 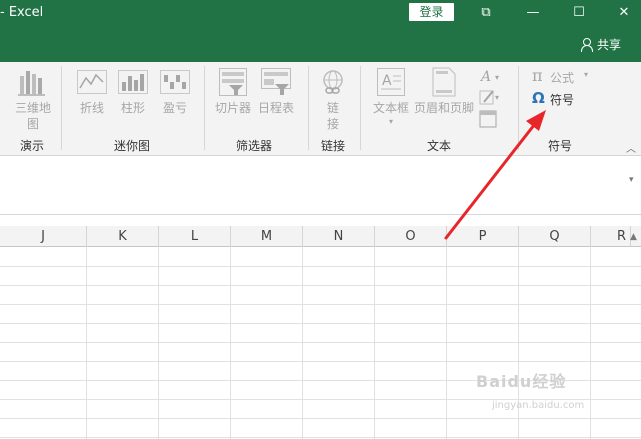 What do you see at coordinates (609, 45) in the screenshot?
I see `share-label: 共享` at bounding box center [609, 45].